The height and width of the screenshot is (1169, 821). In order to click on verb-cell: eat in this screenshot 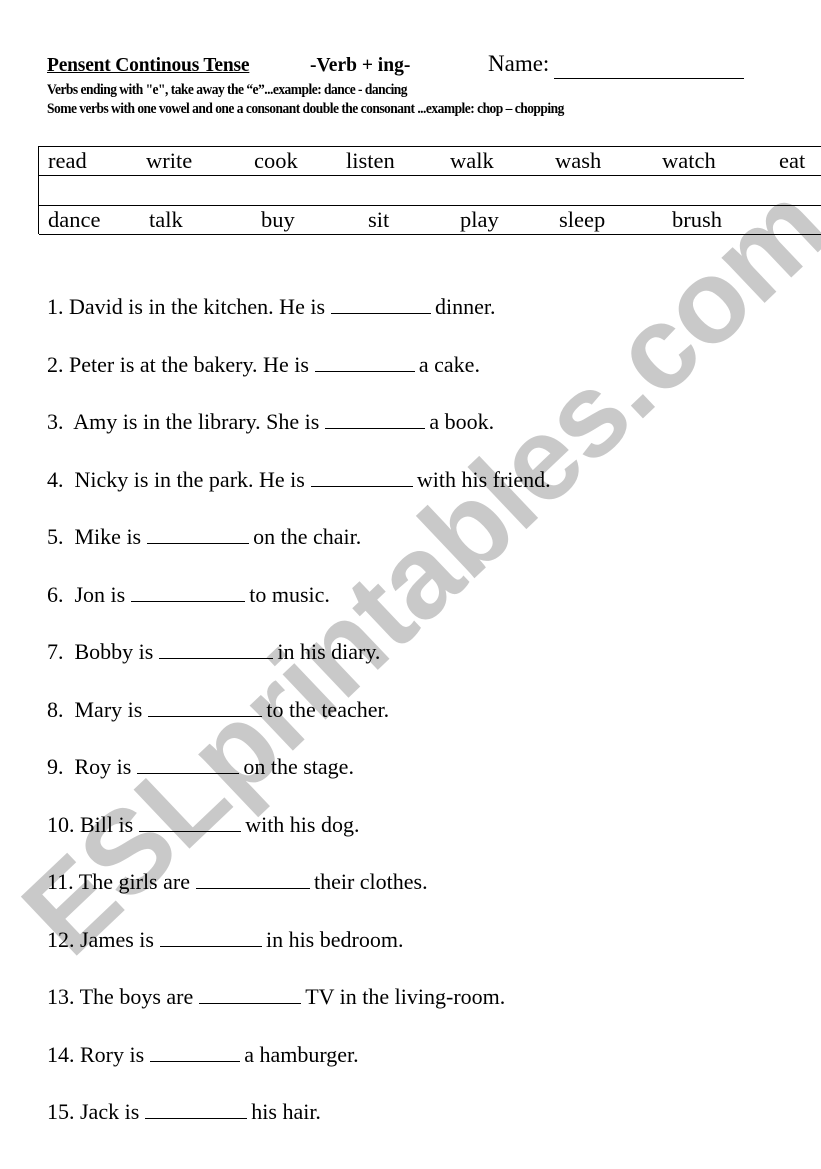, I will do `click(792, 160)`.